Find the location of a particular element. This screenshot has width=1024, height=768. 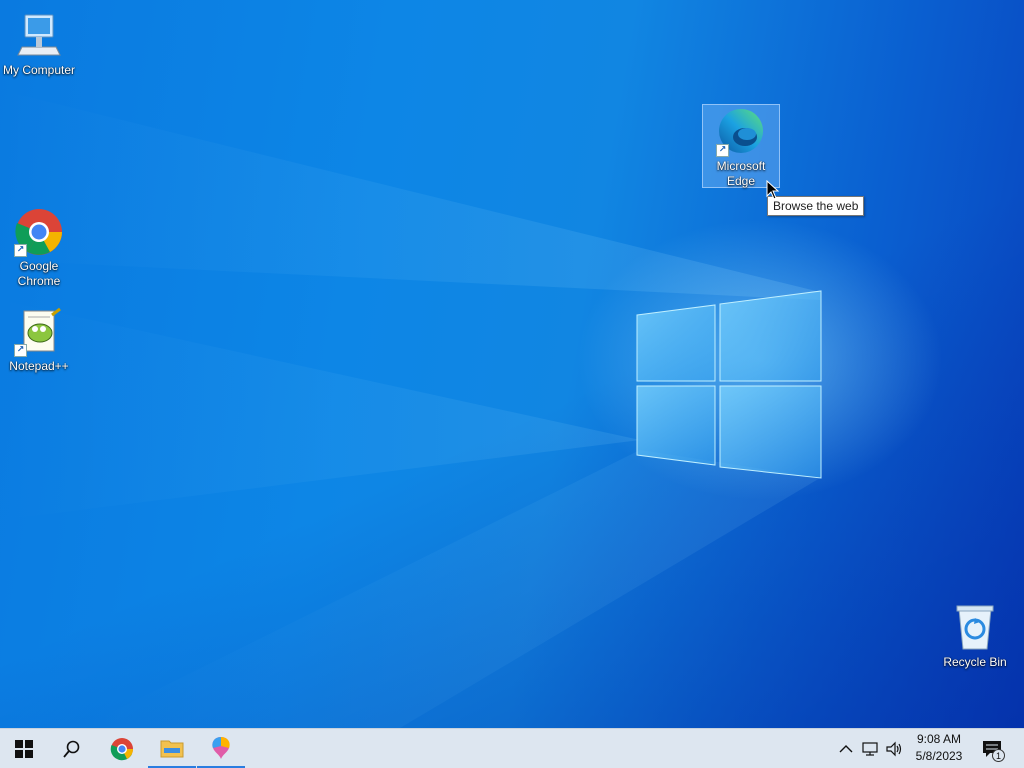

taskbar-paint-button is located at coordinates (221, 748).